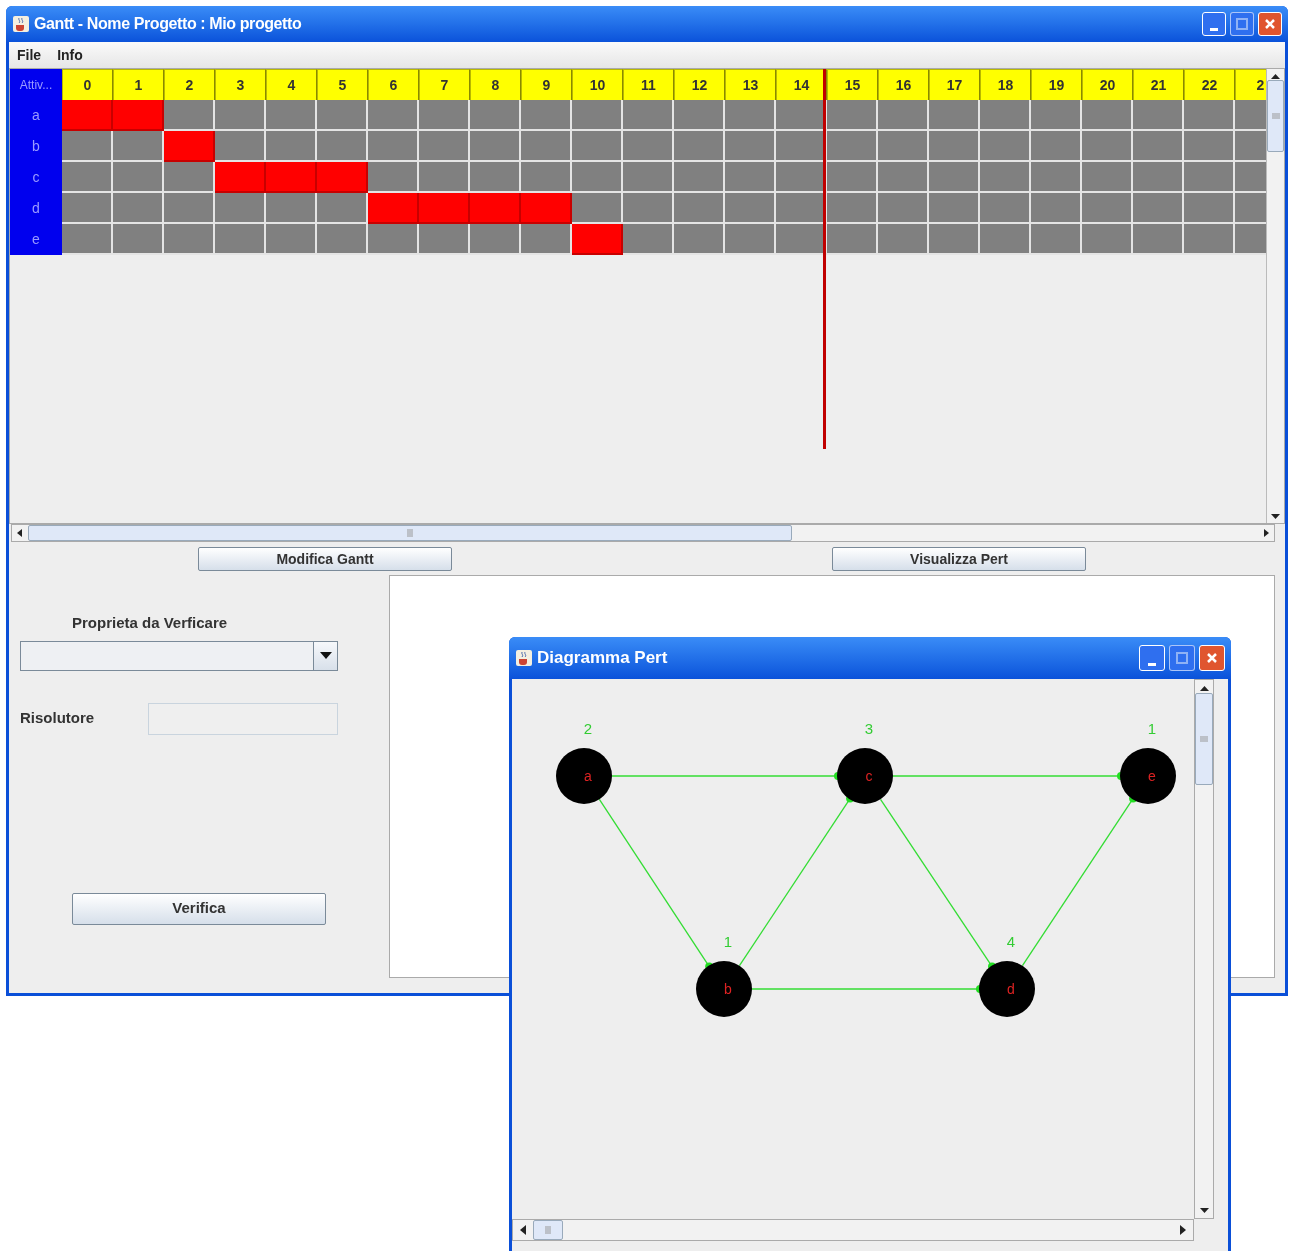 This screenshot has width=1289, height=1251. Describe the element at coordinates (903, 84) in the screenshot. I see `column-header: 16` at that location.